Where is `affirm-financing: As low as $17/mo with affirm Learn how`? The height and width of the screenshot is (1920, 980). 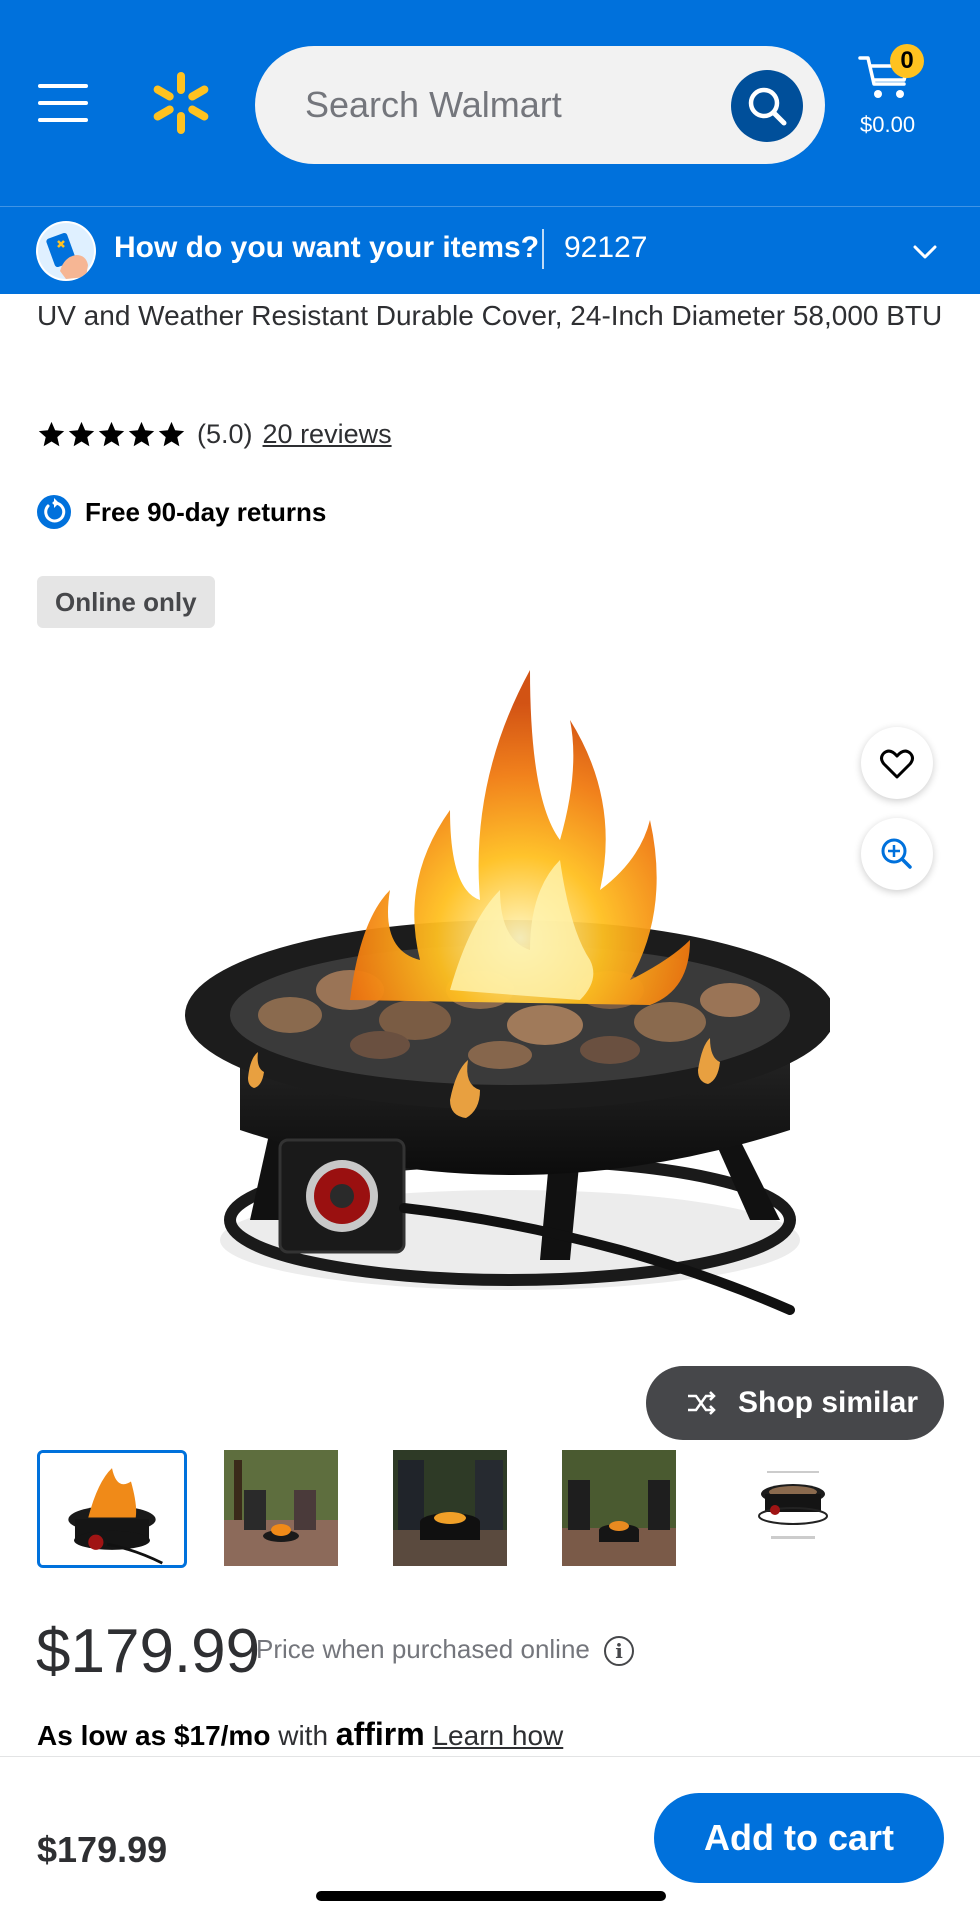
affirm-financing: As low as $17/mo with affirm Learn how is located at coordinates (300, 1734).